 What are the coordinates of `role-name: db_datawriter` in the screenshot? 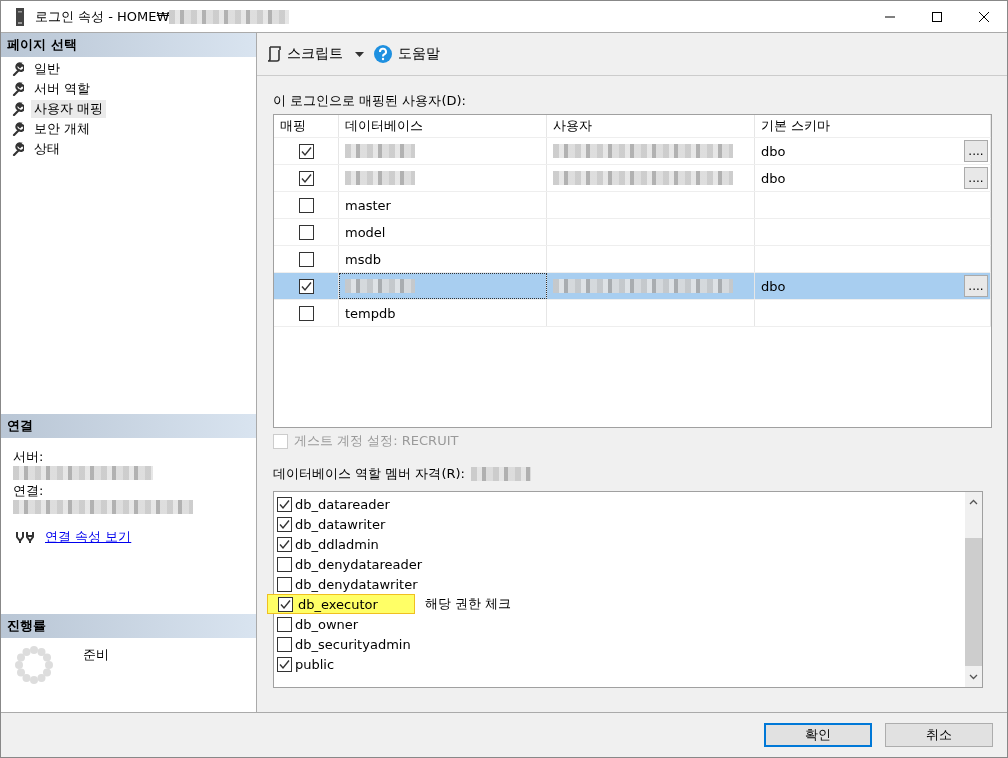 It's located at (340, 524).